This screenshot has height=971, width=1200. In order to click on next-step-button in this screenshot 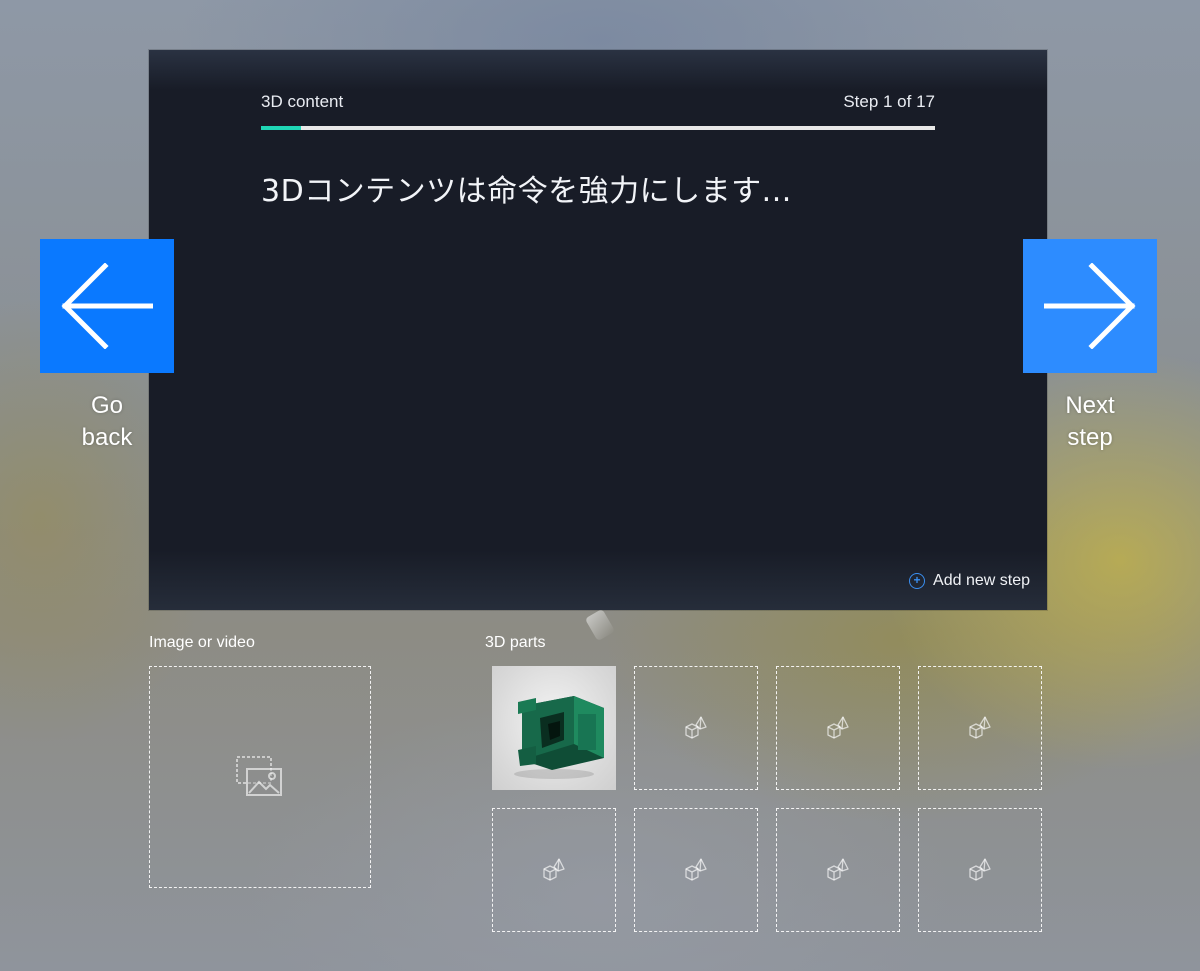, I will do `click(1090, 306)`.